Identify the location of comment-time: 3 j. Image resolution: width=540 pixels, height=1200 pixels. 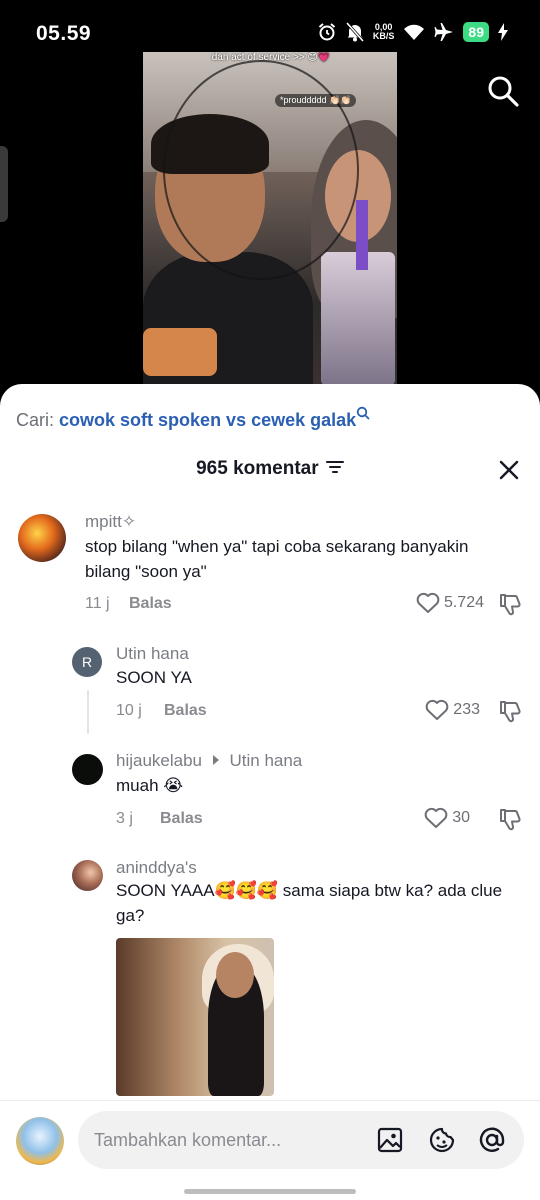
(124, 818).